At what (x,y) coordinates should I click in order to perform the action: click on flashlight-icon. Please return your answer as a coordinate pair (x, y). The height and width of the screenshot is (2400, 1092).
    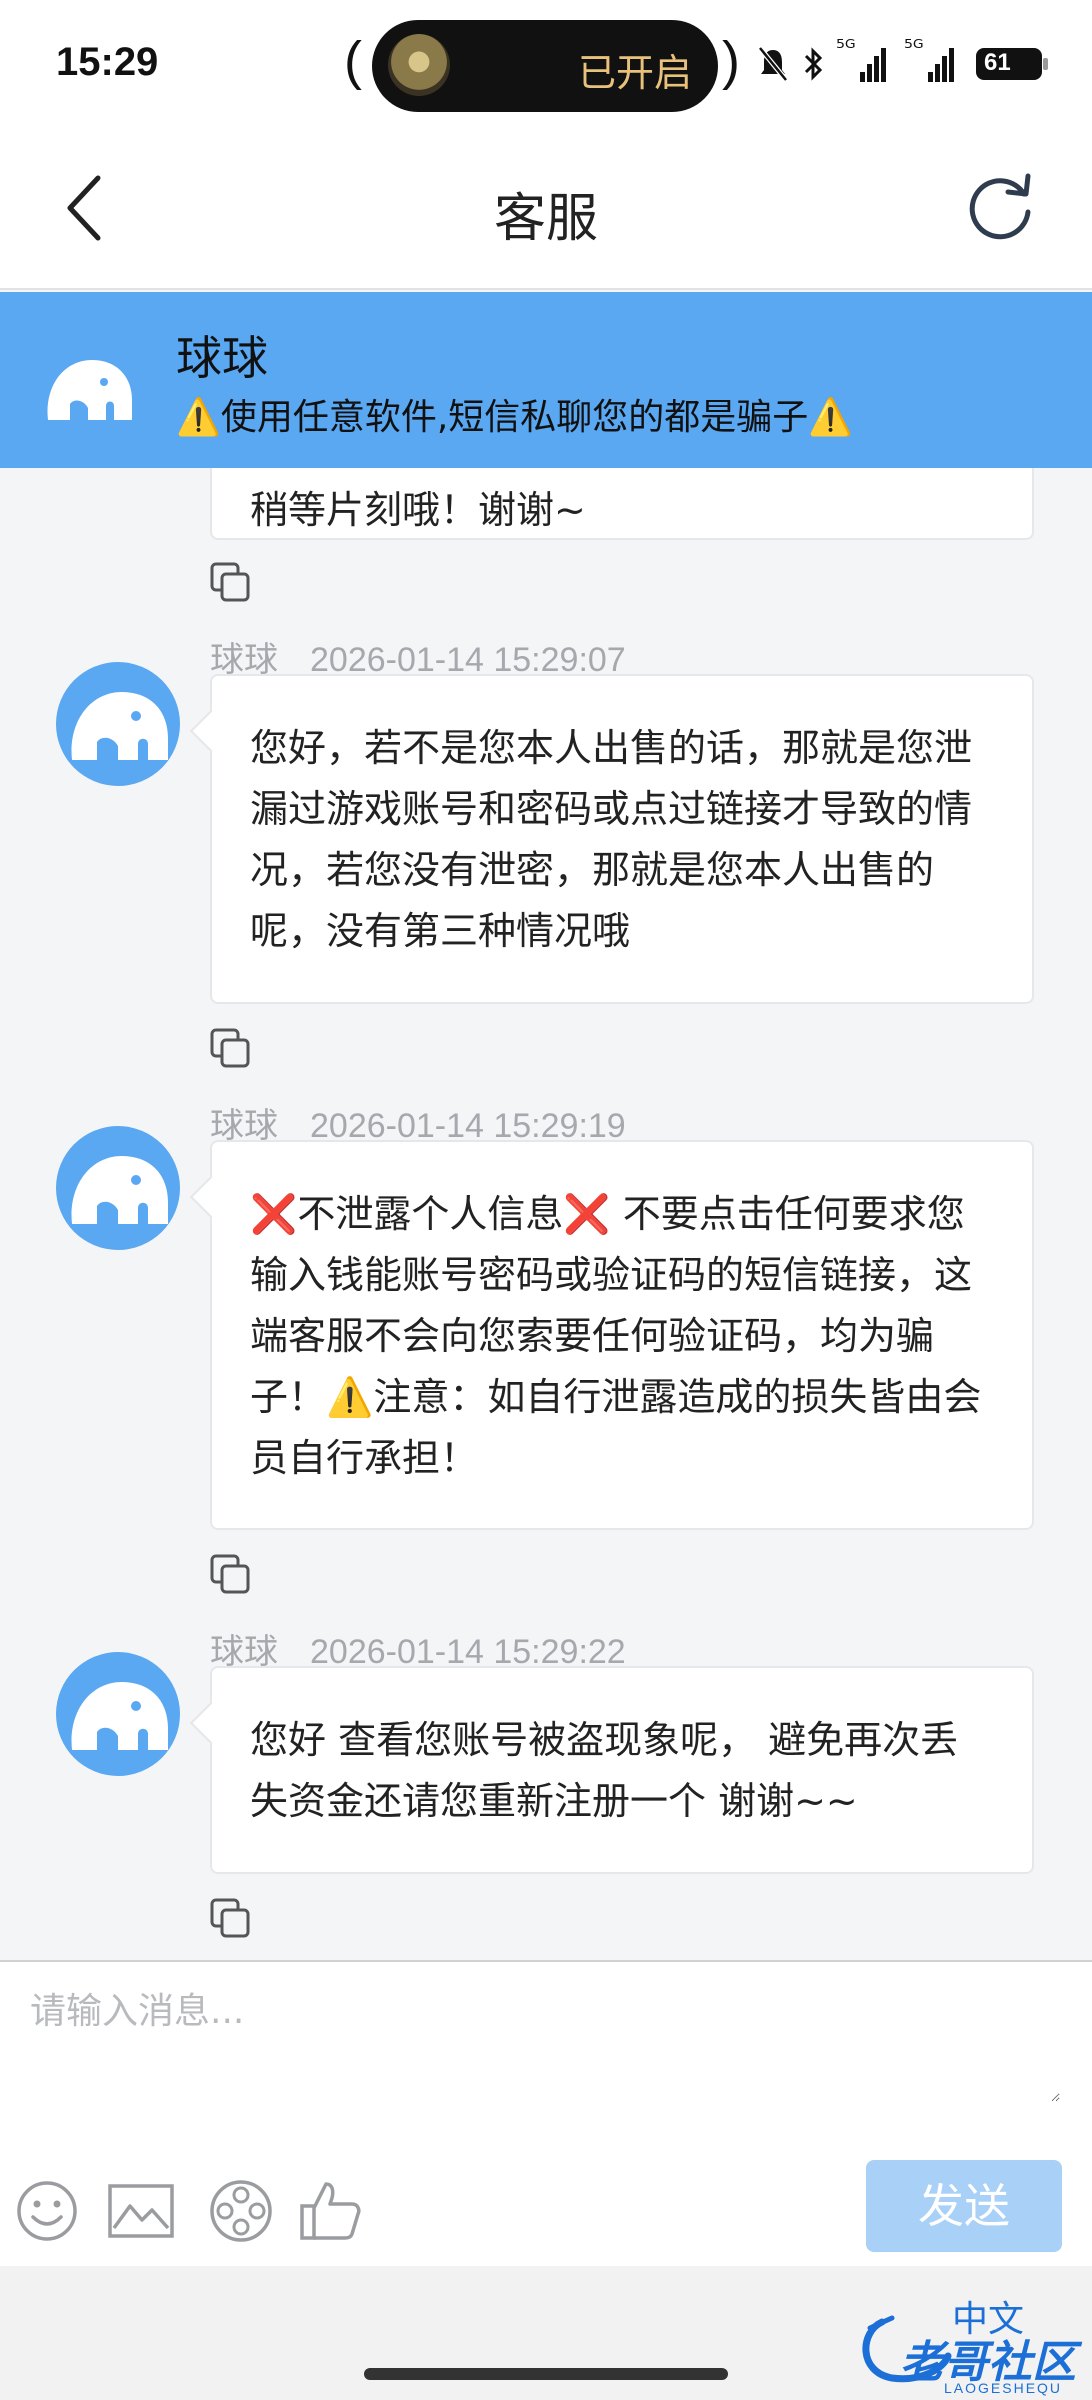
    Looking at the image, I should click on (419, 65).